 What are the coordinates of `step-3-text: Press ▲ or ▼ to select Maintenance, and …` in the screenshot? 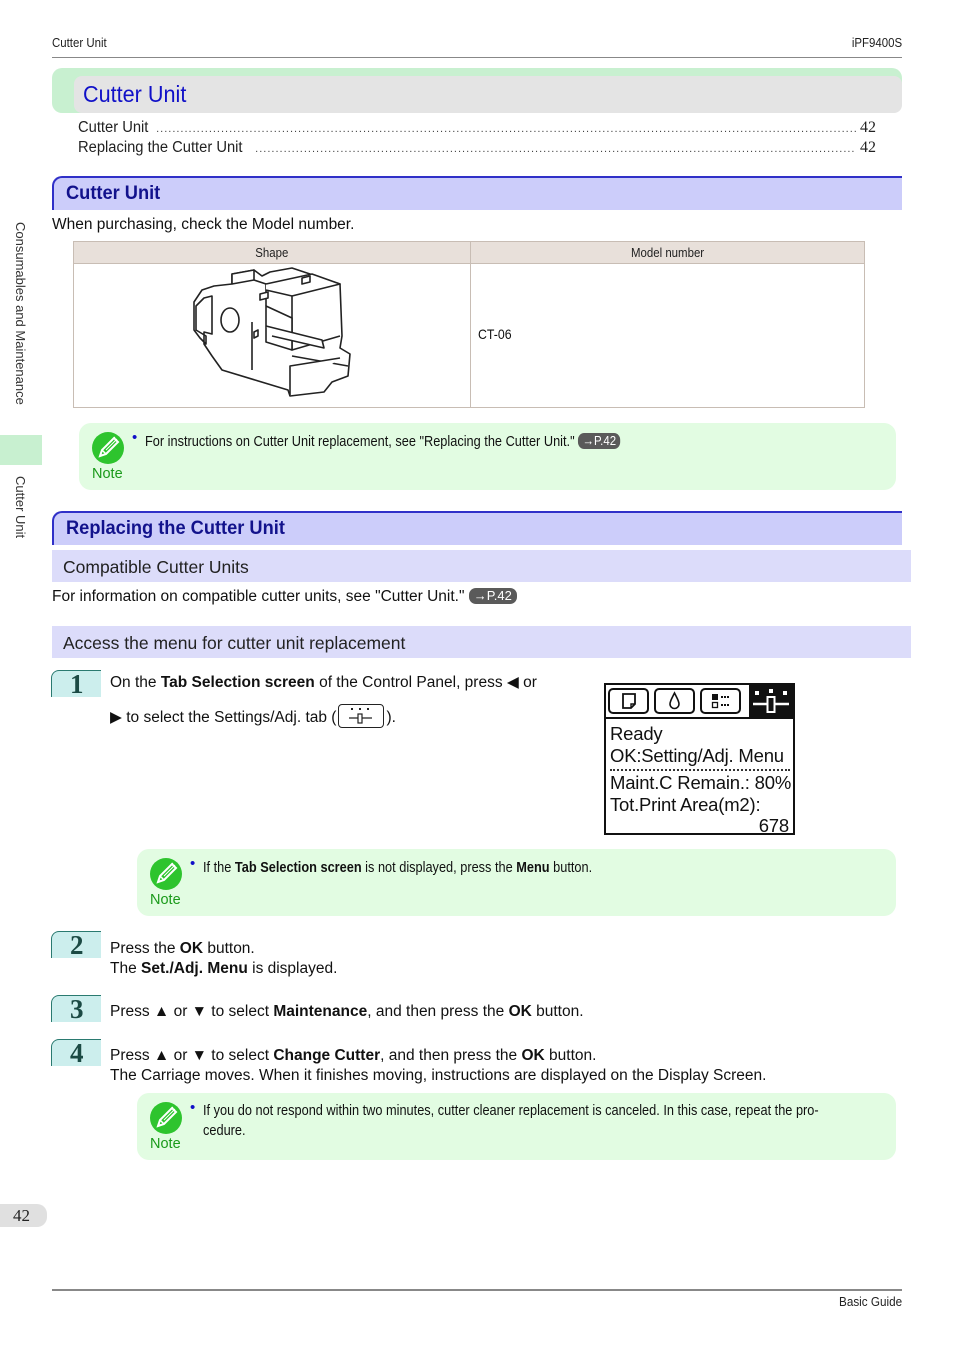 It's located at (347, 1011).